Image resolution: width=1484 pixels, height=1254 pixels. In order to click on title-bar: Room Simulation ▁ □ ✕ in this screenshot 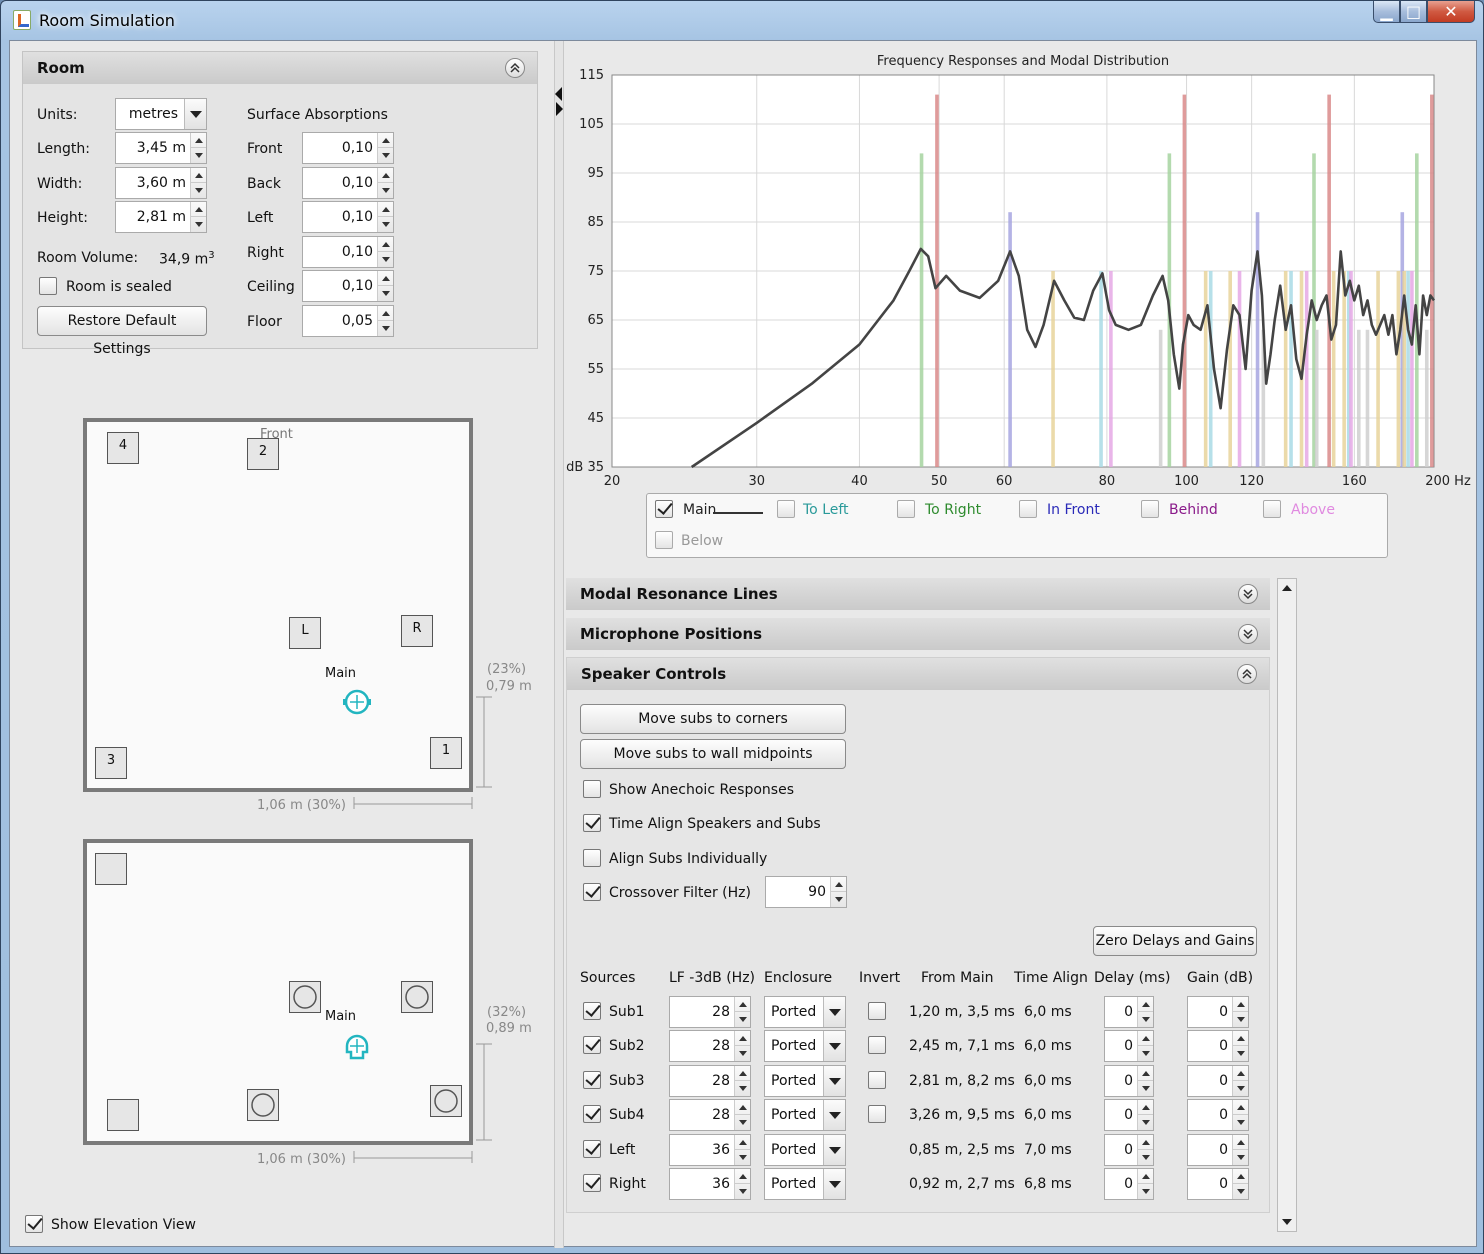, I will do `click(742, 20)`.